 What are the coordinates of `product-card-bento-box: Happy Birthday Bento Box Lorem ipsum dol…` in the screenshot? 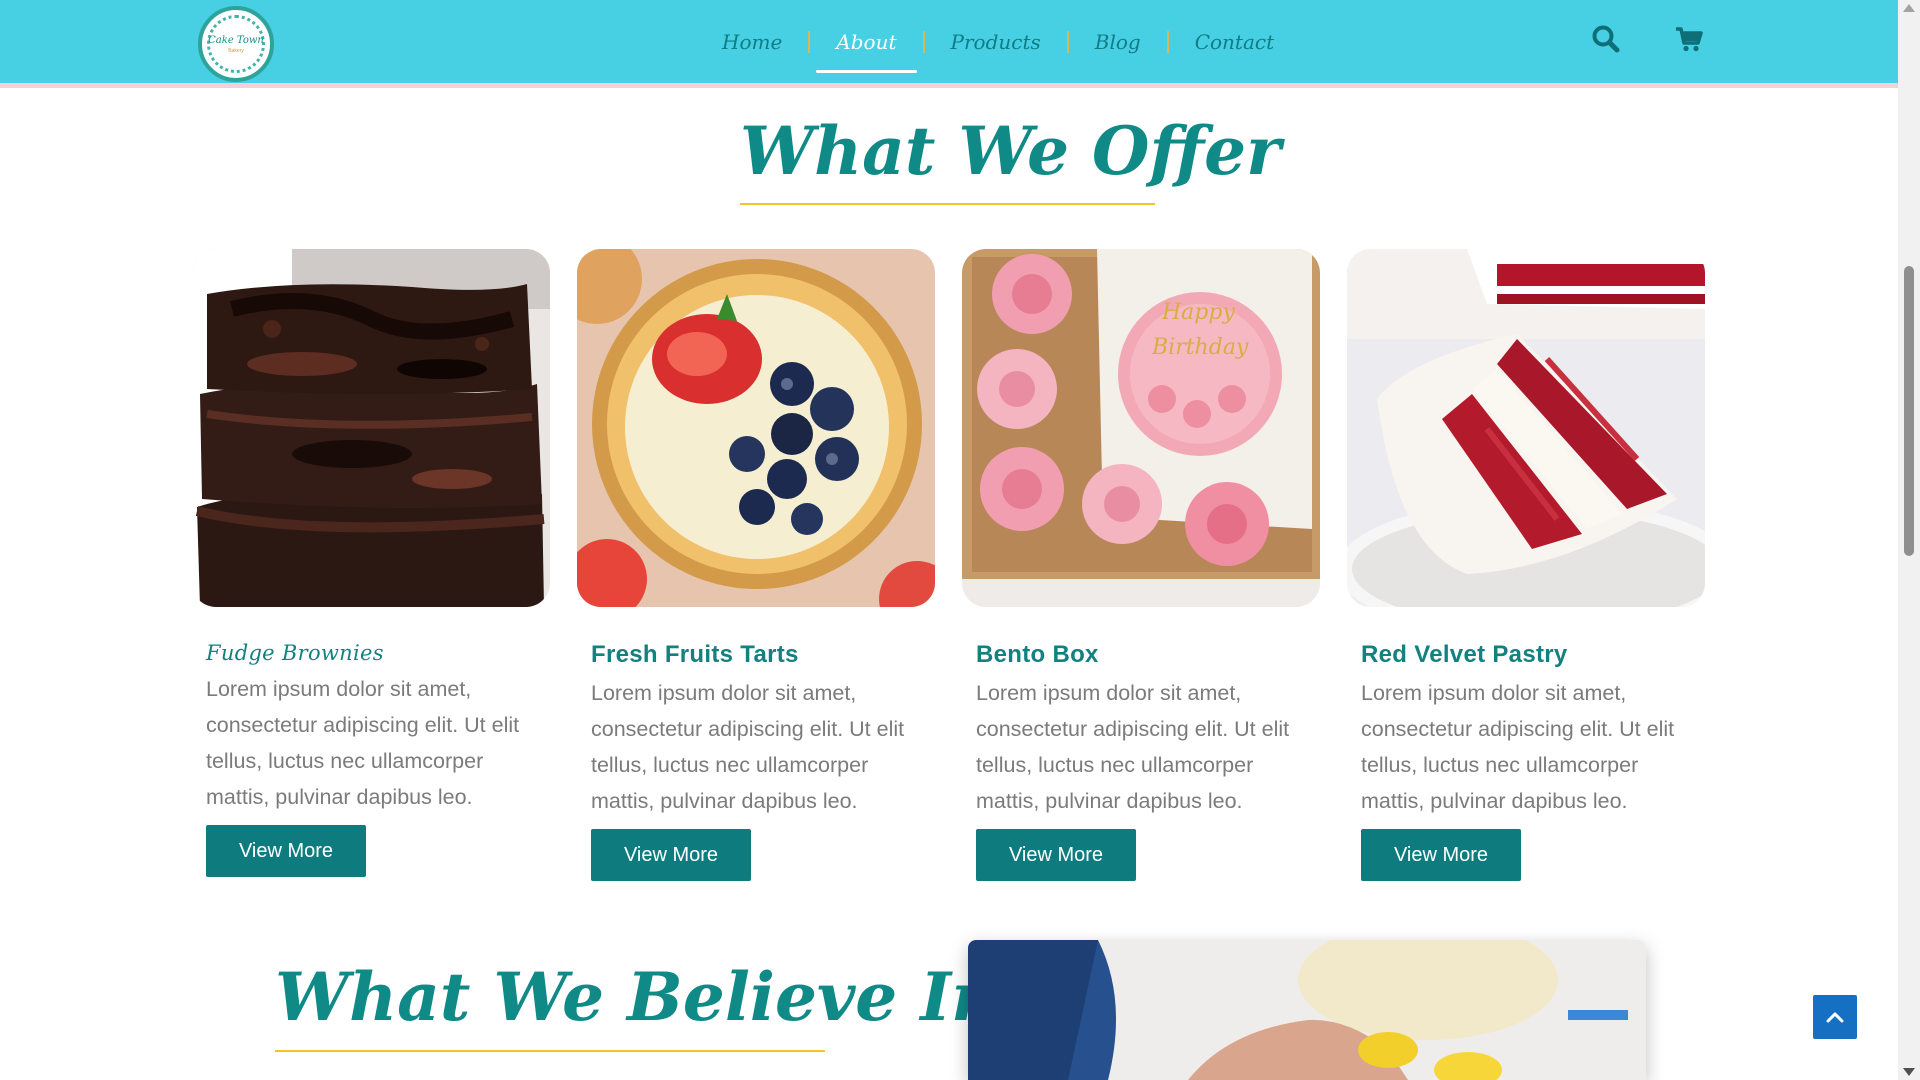 It's located at (1141, 565).